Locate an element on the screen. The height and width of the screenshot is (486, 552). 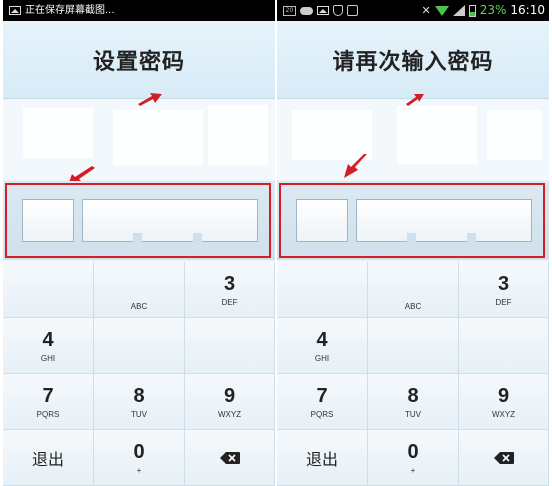
signal-icon is located at coordinates (458, 10).